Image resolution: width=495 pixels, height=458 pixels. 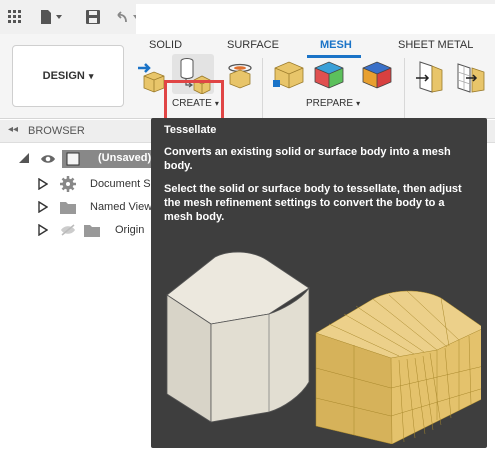 What do you see at coordinates (24, 158) in the screenshot?
I see `expand-triangle-icon` at bounding box center [24, 158].